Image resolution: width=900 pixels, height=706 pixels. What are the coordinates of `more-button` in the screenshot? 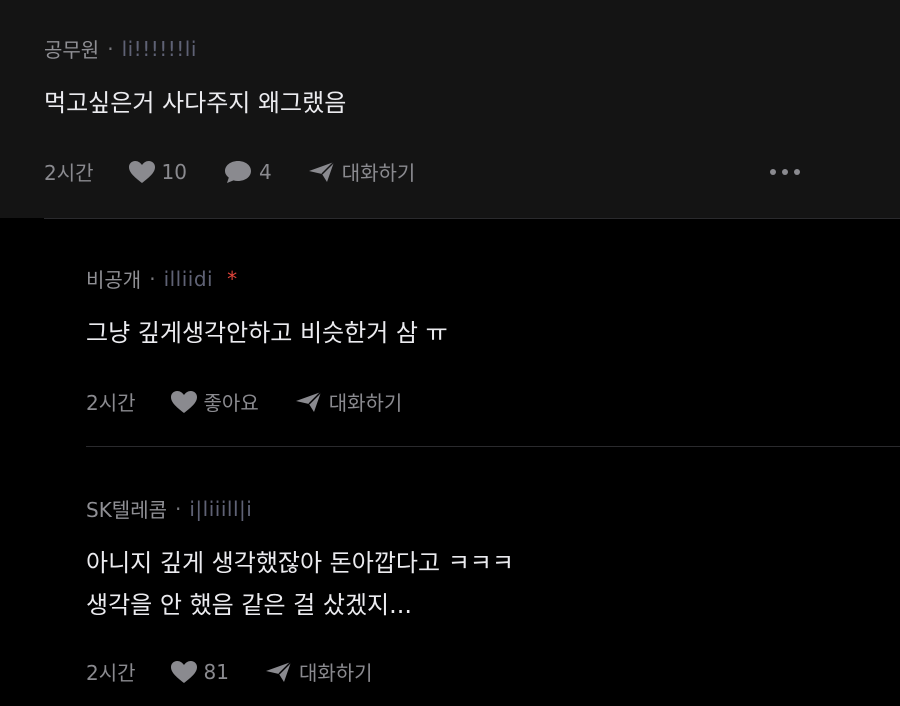 It's located at (785, 171).